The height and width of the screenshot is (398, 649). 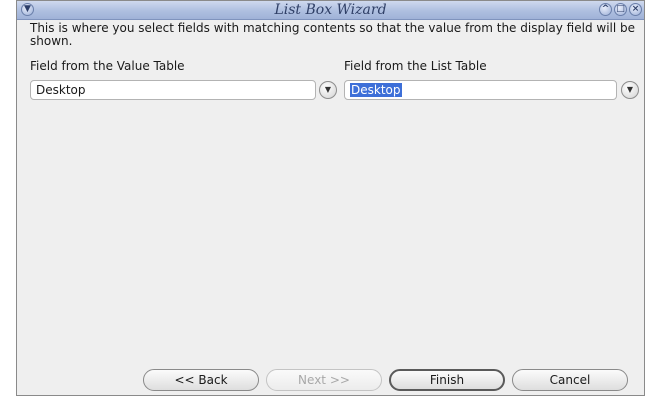 What do you see at coordinates (480, 90) in the screenshot?
I see `list-table-combobox: Desktop` at bounding box center [480, 90].